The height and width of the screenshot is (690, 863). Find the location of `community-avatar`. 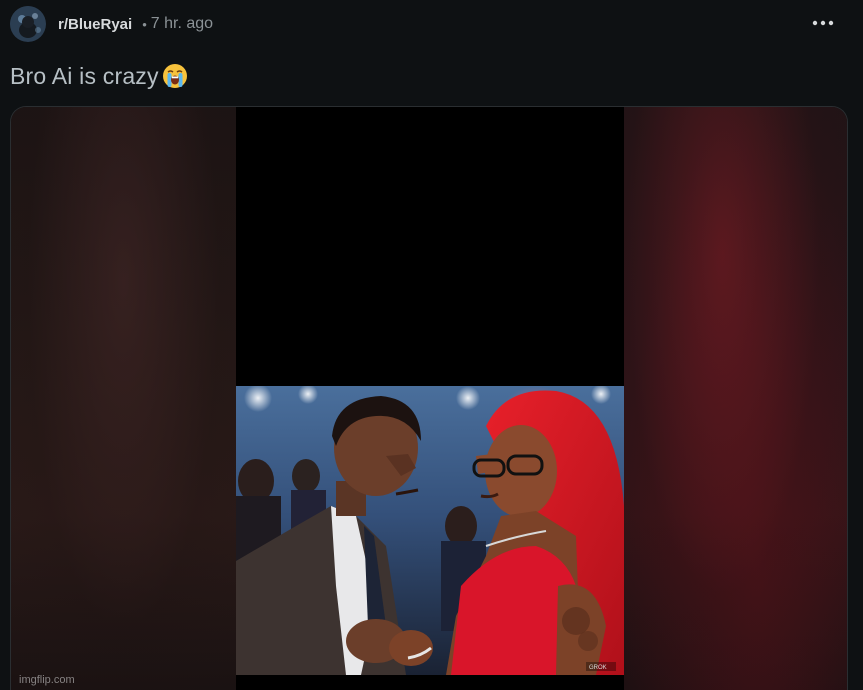

community-avatar is located at coordinates (28, 24).